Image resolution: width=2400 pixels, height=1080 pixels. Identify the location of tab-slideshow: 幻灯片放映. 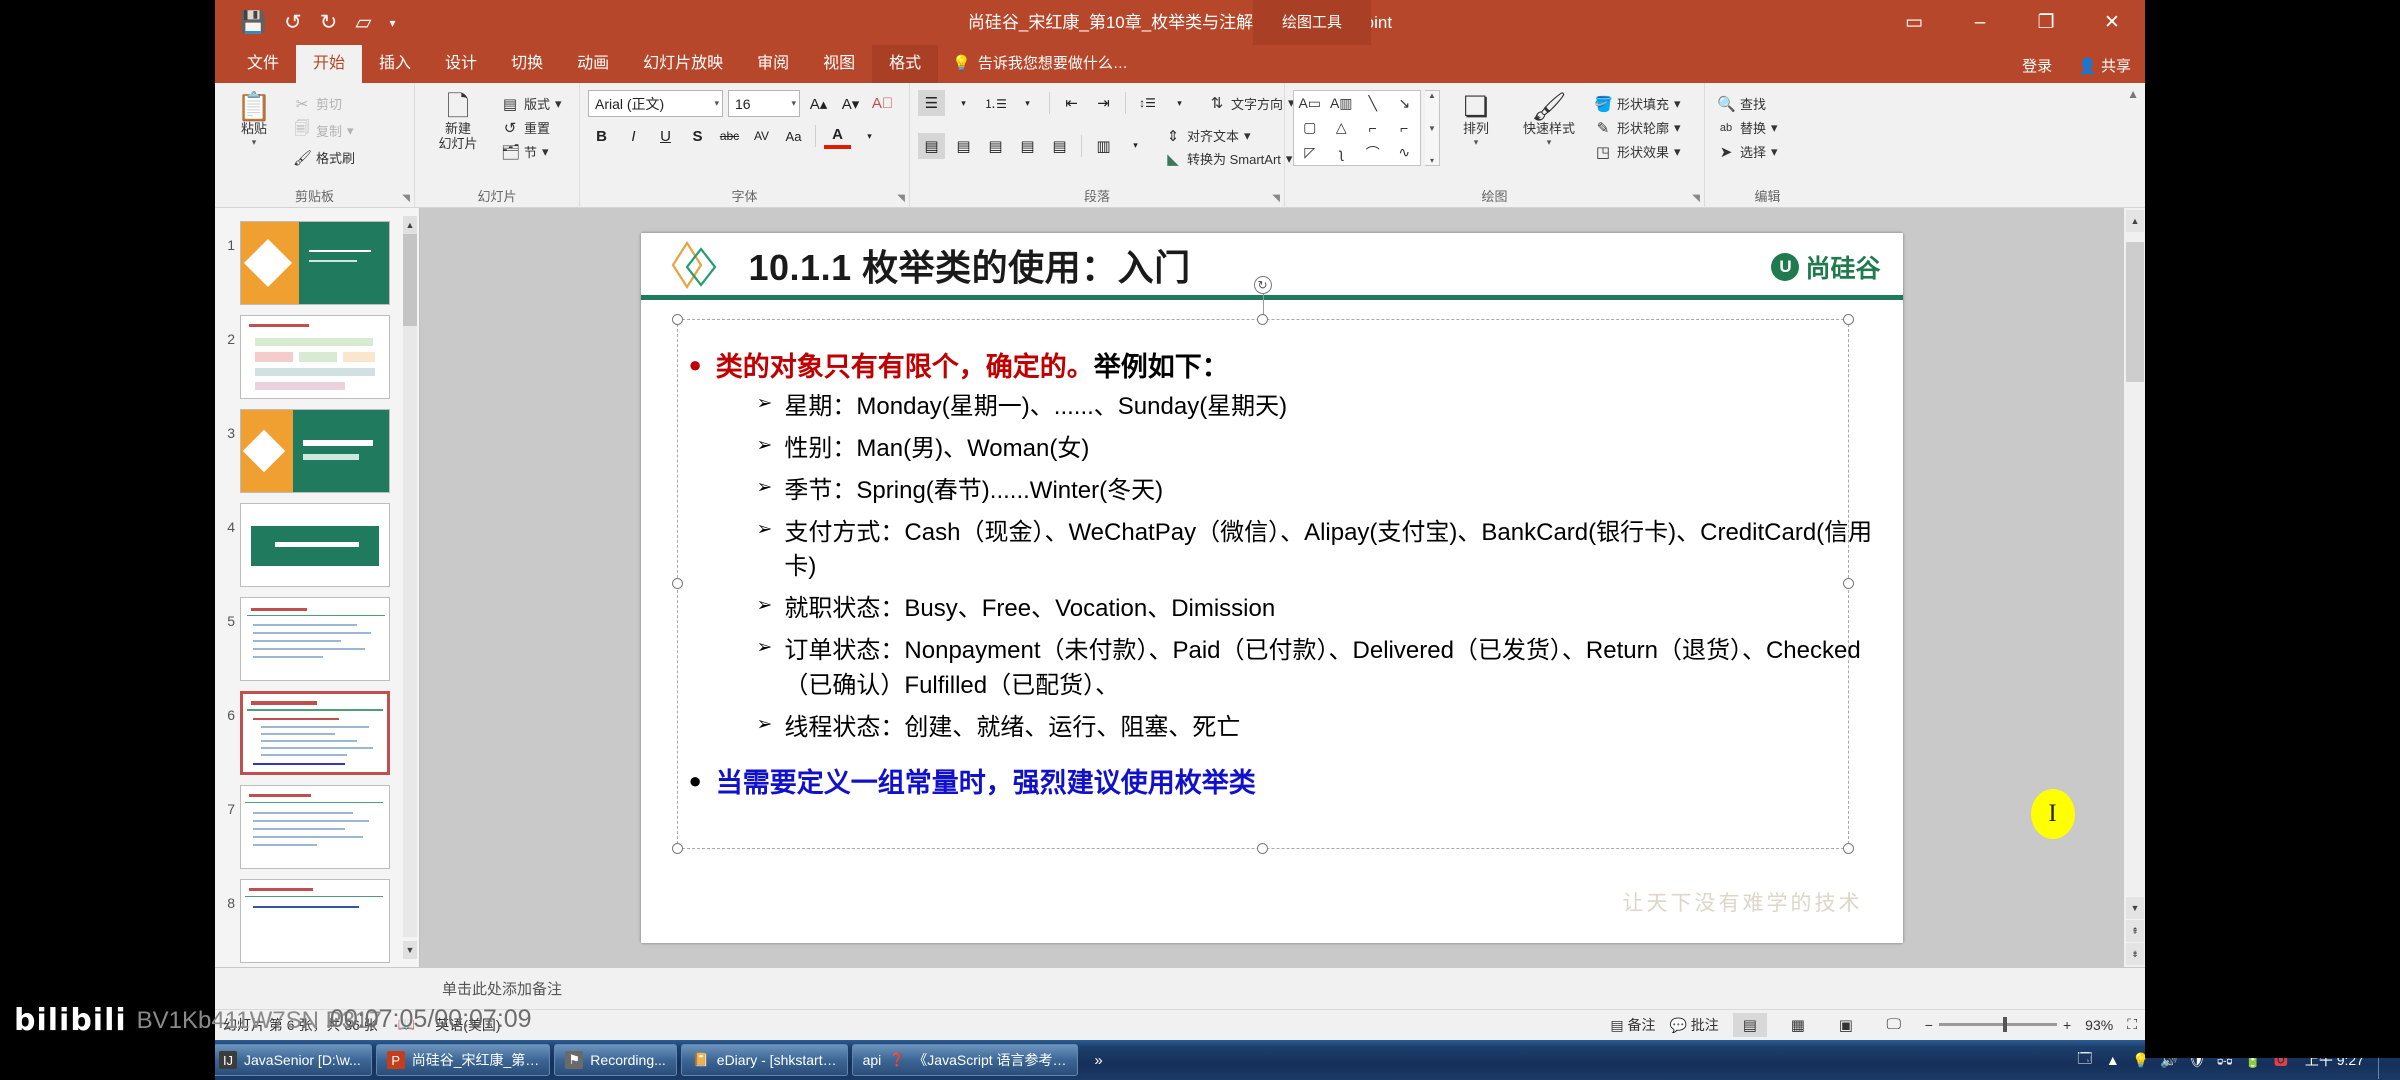
(683, 64).